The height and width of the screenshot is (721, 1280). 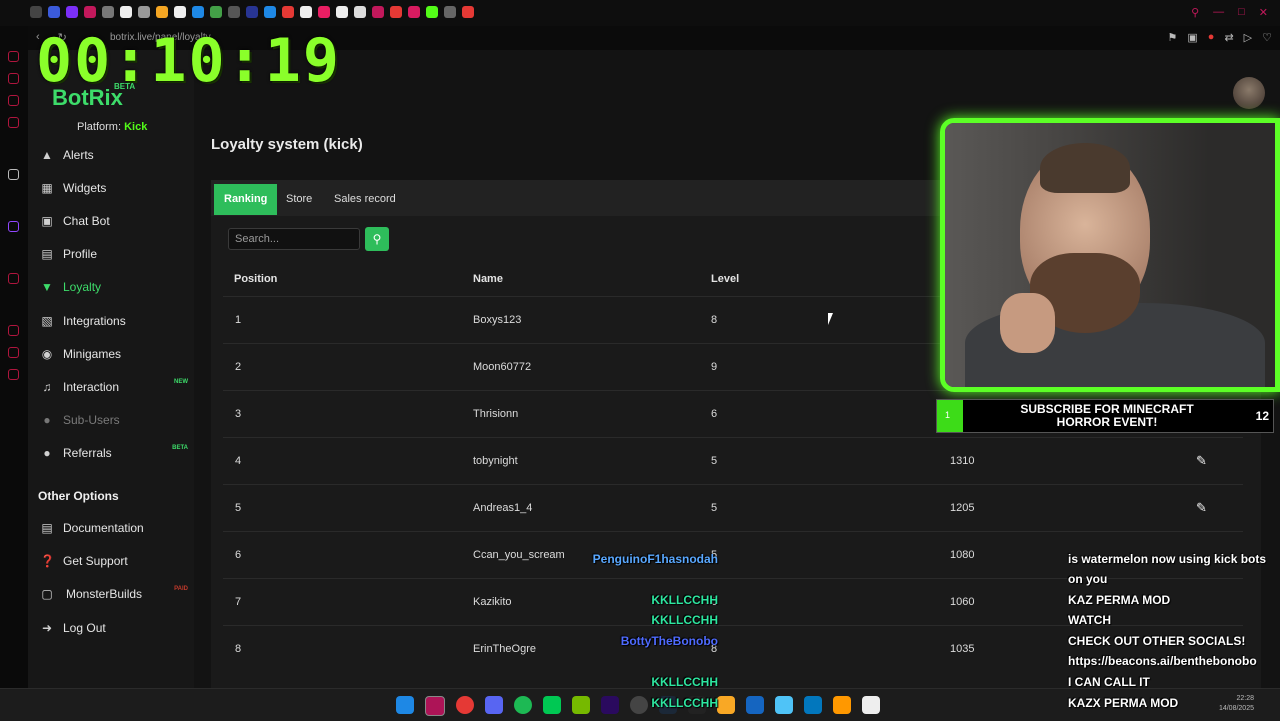 What do you see at coordinates (832, 319) in the screenshot?
I see `mouse-cursor` at bounding box center [832, 319].